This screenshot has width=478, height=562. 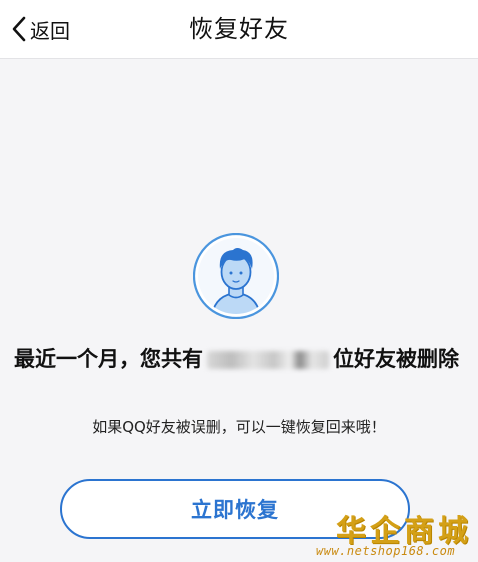 I want to click on page-title: 恢复好友, so click(x=239, y=29).